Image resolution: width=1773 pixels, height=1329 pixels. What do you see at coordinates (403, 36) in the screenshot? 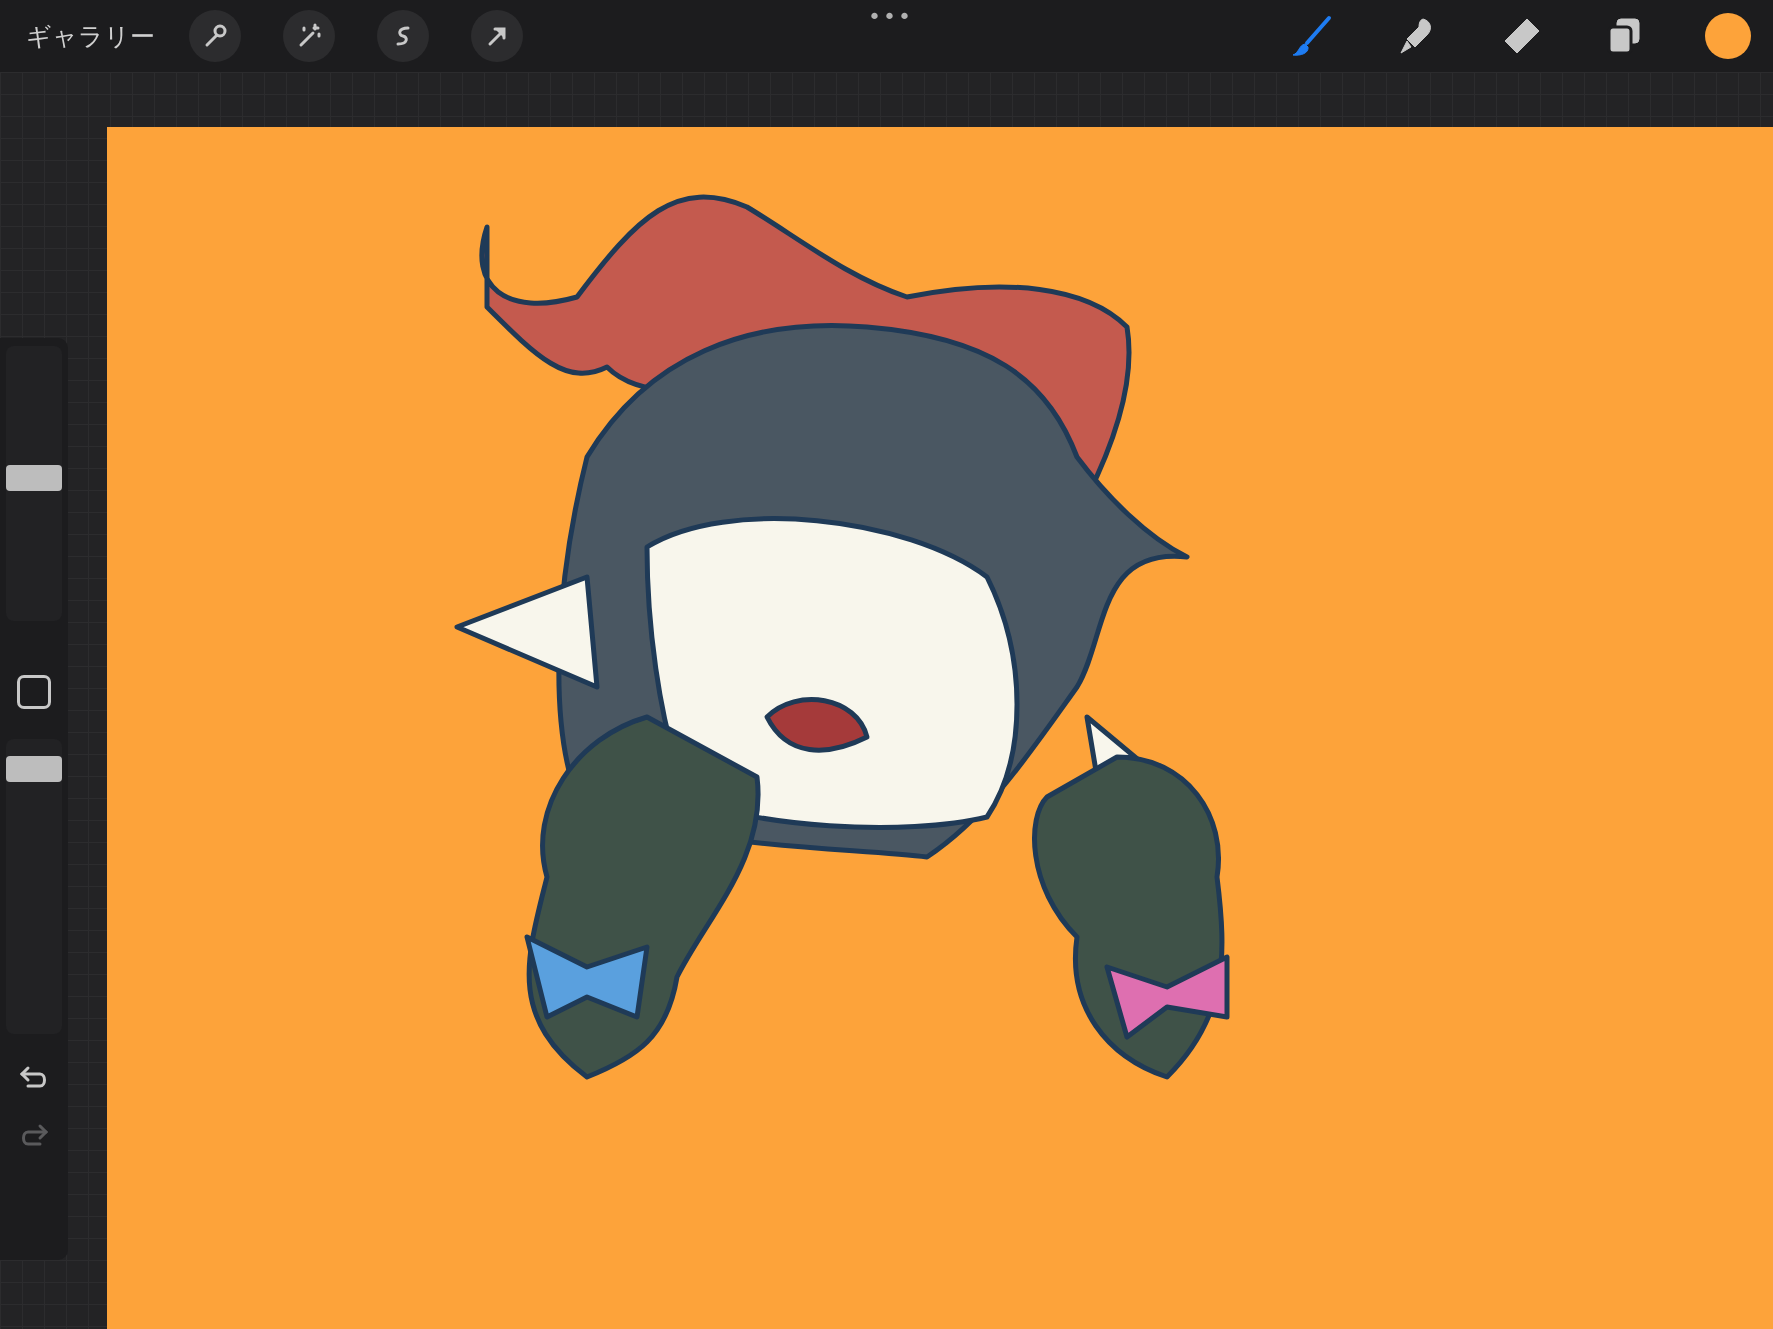
I see `s-curve-icon` at bounding box center [403, 36].